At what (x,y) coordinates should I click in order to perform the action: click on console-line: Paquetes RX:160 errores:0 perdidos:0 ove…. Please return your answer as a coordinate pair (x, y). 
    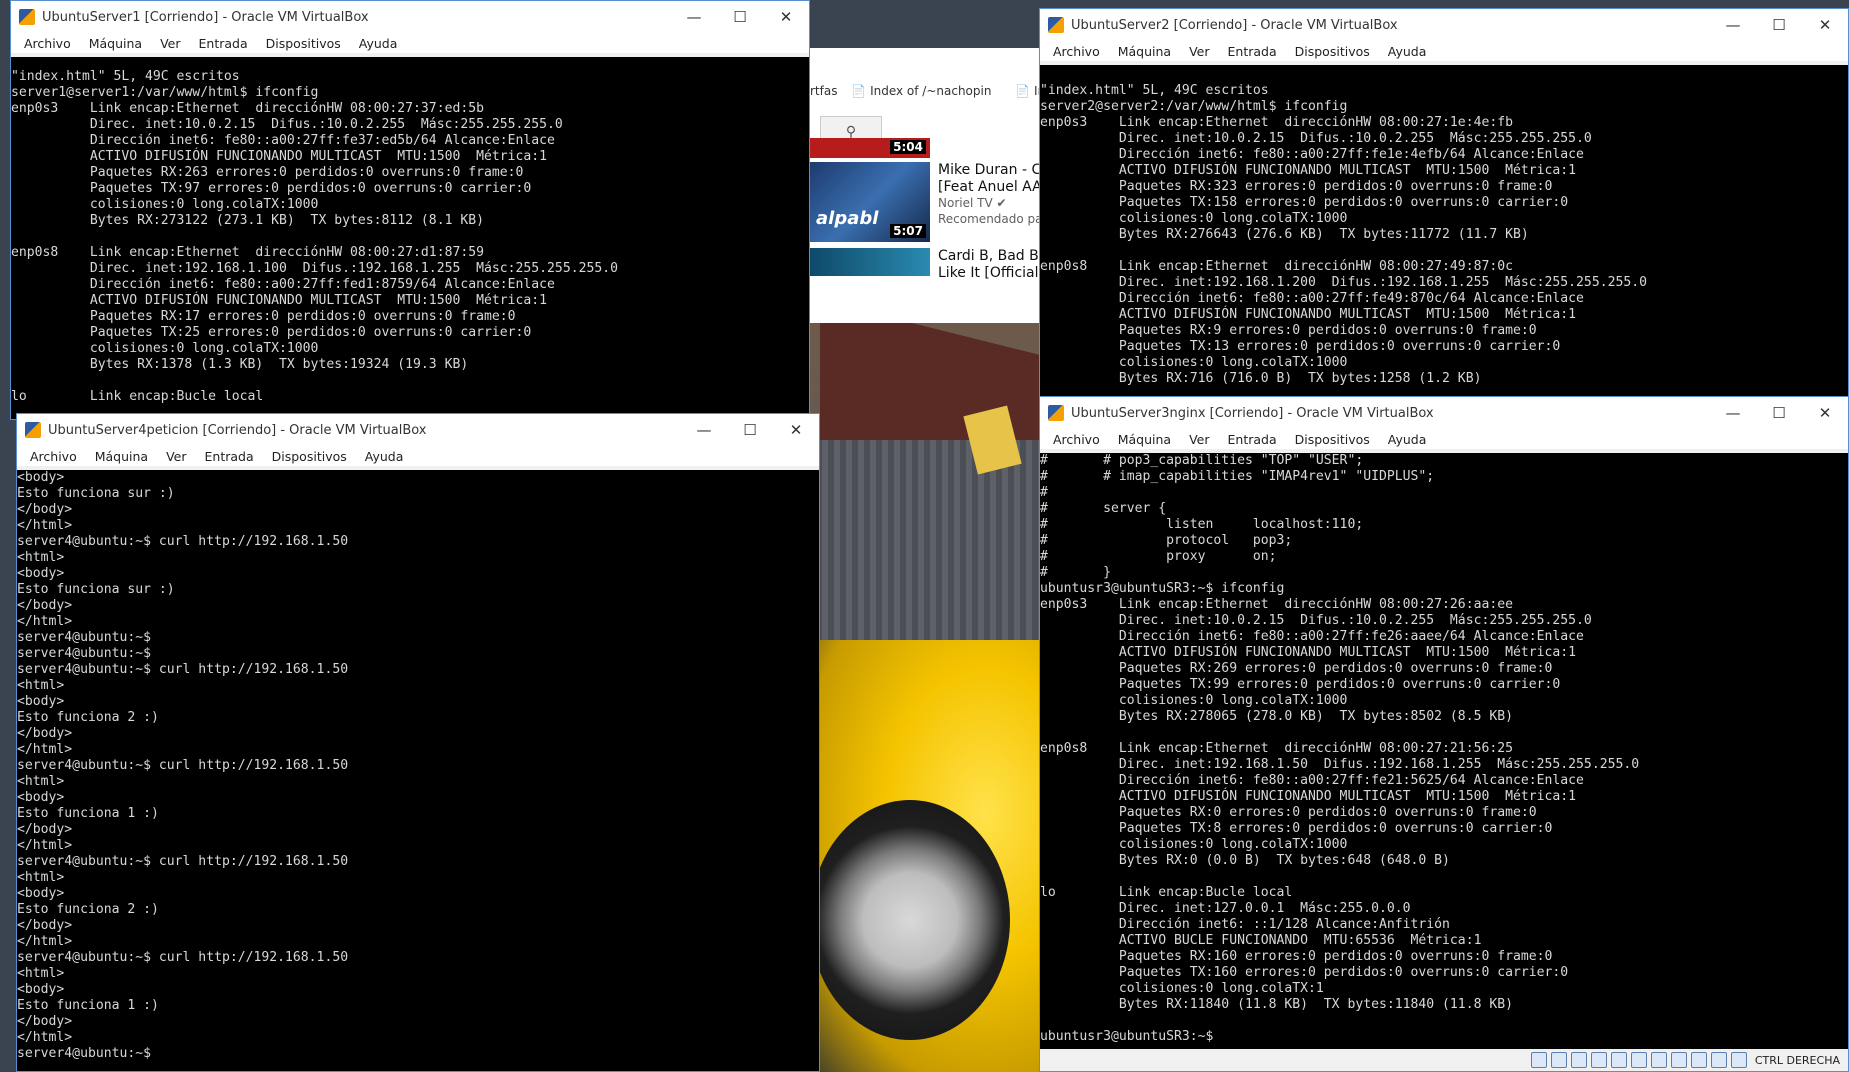
    Looking at the image, I should click on (1296, 956).